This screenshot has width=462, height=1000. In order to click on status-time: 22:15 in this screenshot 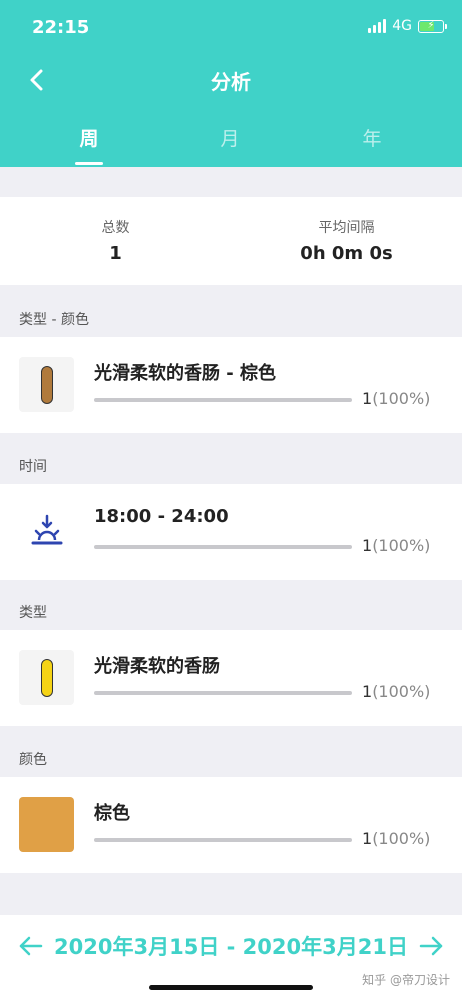, I will do `click(61, 27)`.